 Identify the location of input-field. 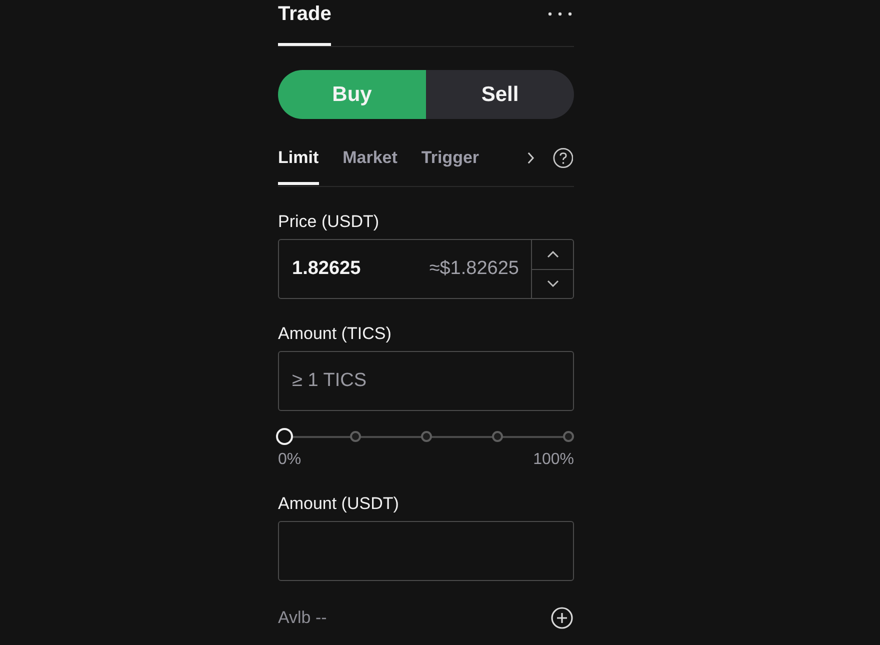
(426, 551).